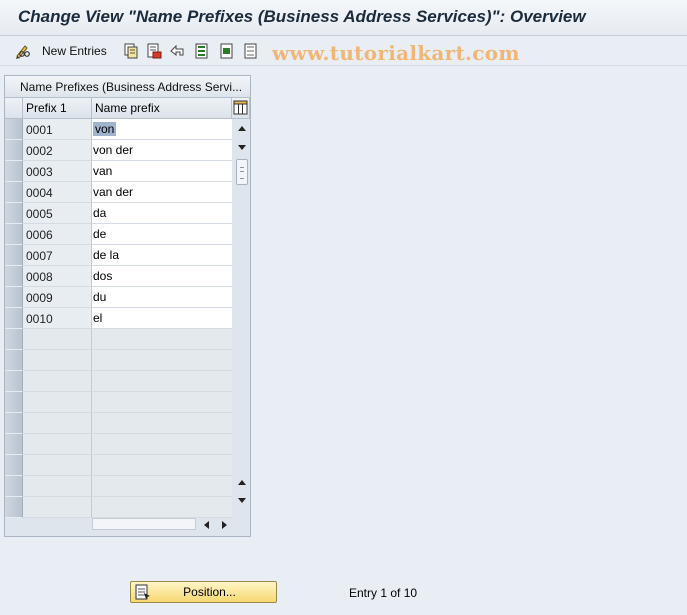 This screenshot has height=615, width=687. I want to click on name-prefix-field: da, so click(162, 213).